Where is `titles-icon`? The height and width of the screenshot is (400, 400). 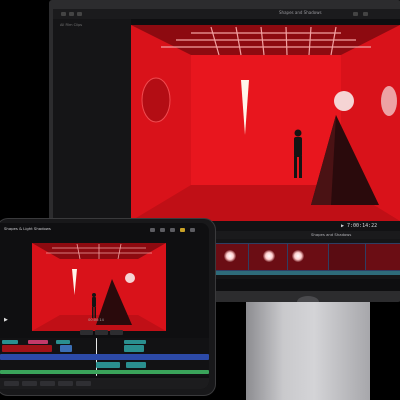 titles-icon is located at coordinates (79, 14).